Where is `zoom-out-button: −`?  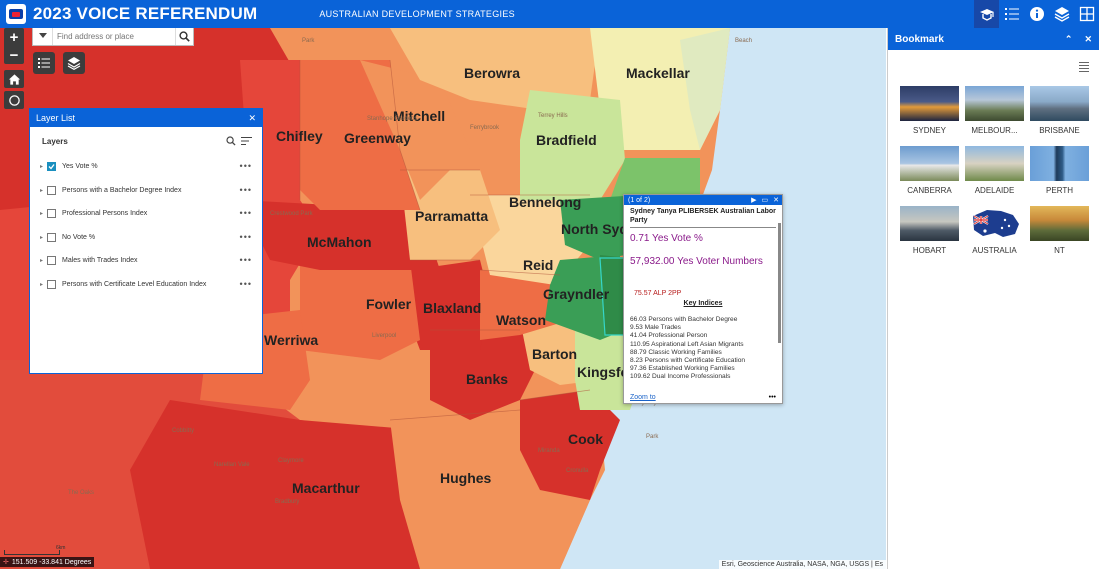 zoom-out-button: − is located at coordinates (14, 55).